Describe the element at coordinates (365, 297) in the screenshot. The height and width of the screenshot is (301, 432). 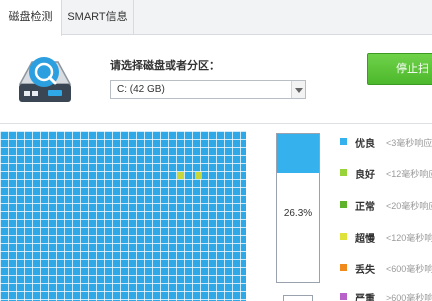
I see `legend-name: 严重` at that location.